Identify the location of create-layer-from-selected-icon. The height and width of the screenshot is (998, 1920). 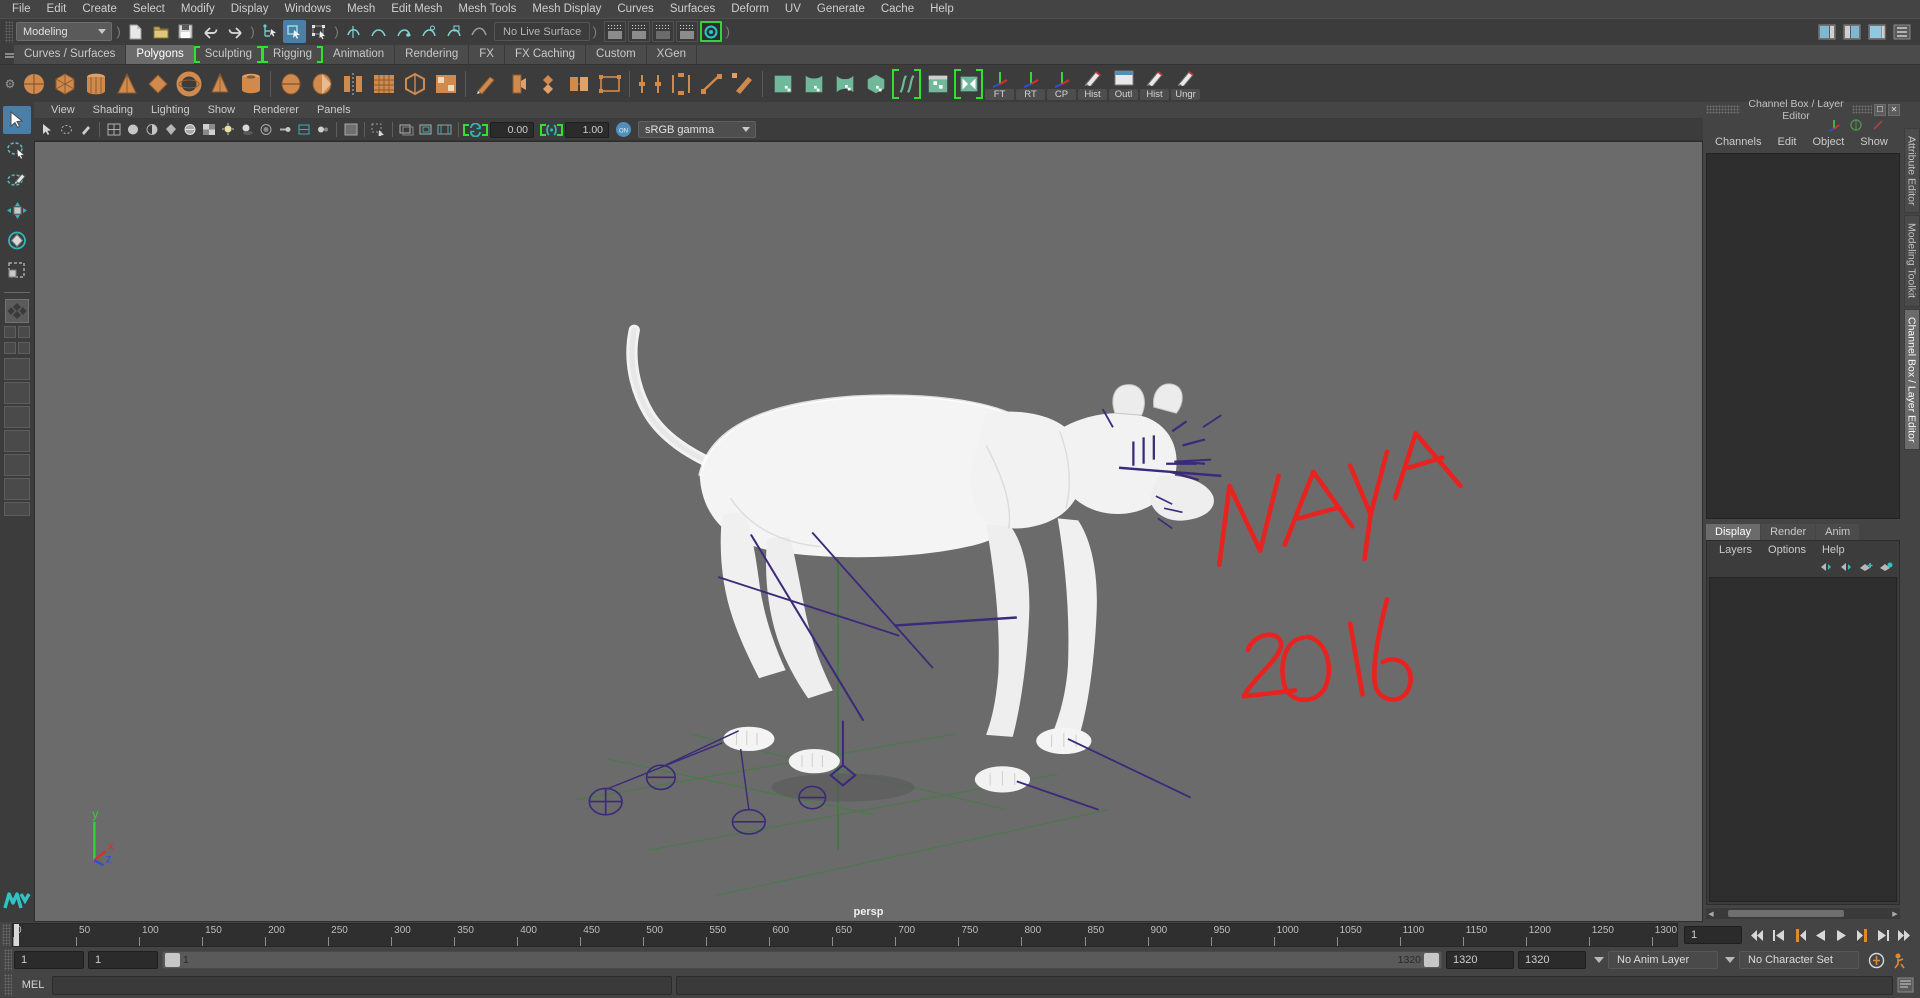
(1886, 567).